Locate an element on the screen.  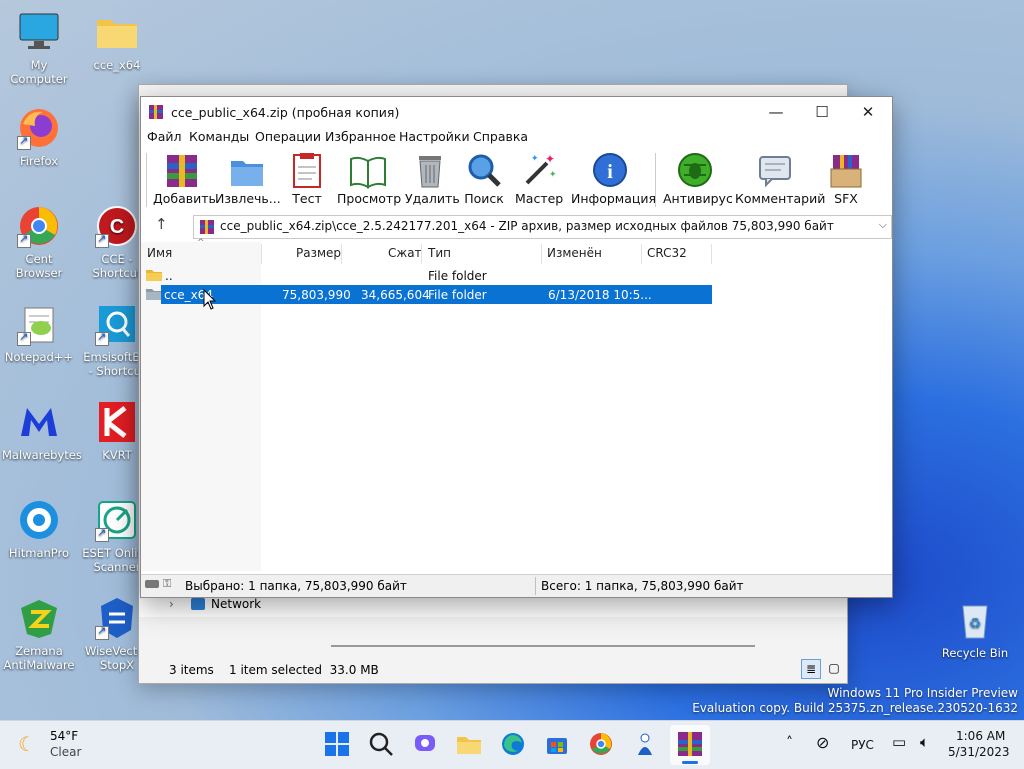
sfx-button: SFX is located at coordinates (846, 178).